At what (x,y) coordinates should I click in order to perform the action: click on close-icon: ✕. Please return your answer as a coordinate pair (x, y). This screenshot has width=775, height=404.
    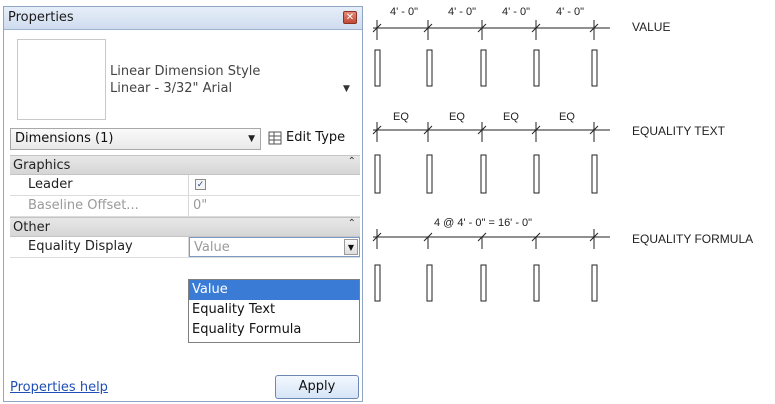
    Looking at the image, I should click on (350, 17).